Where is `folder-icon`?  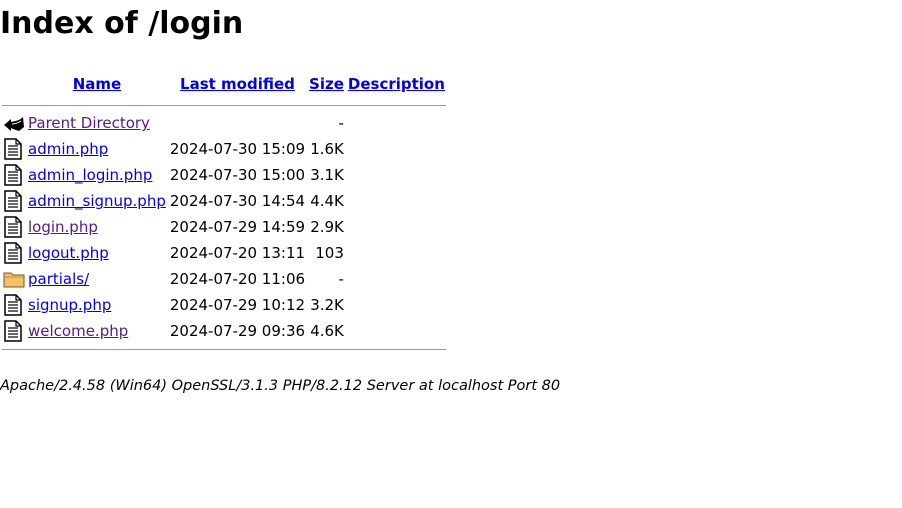 folder-icon is located at coordinates (14, 279).